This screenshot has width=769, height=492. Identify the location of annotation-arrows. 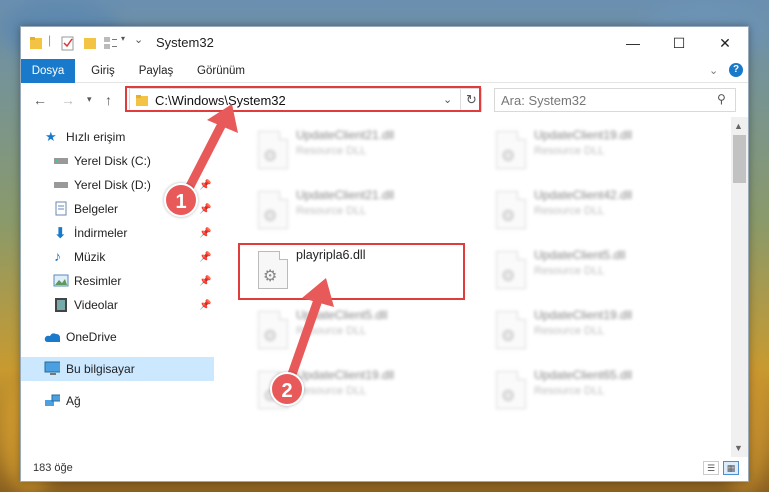
(258, 244).